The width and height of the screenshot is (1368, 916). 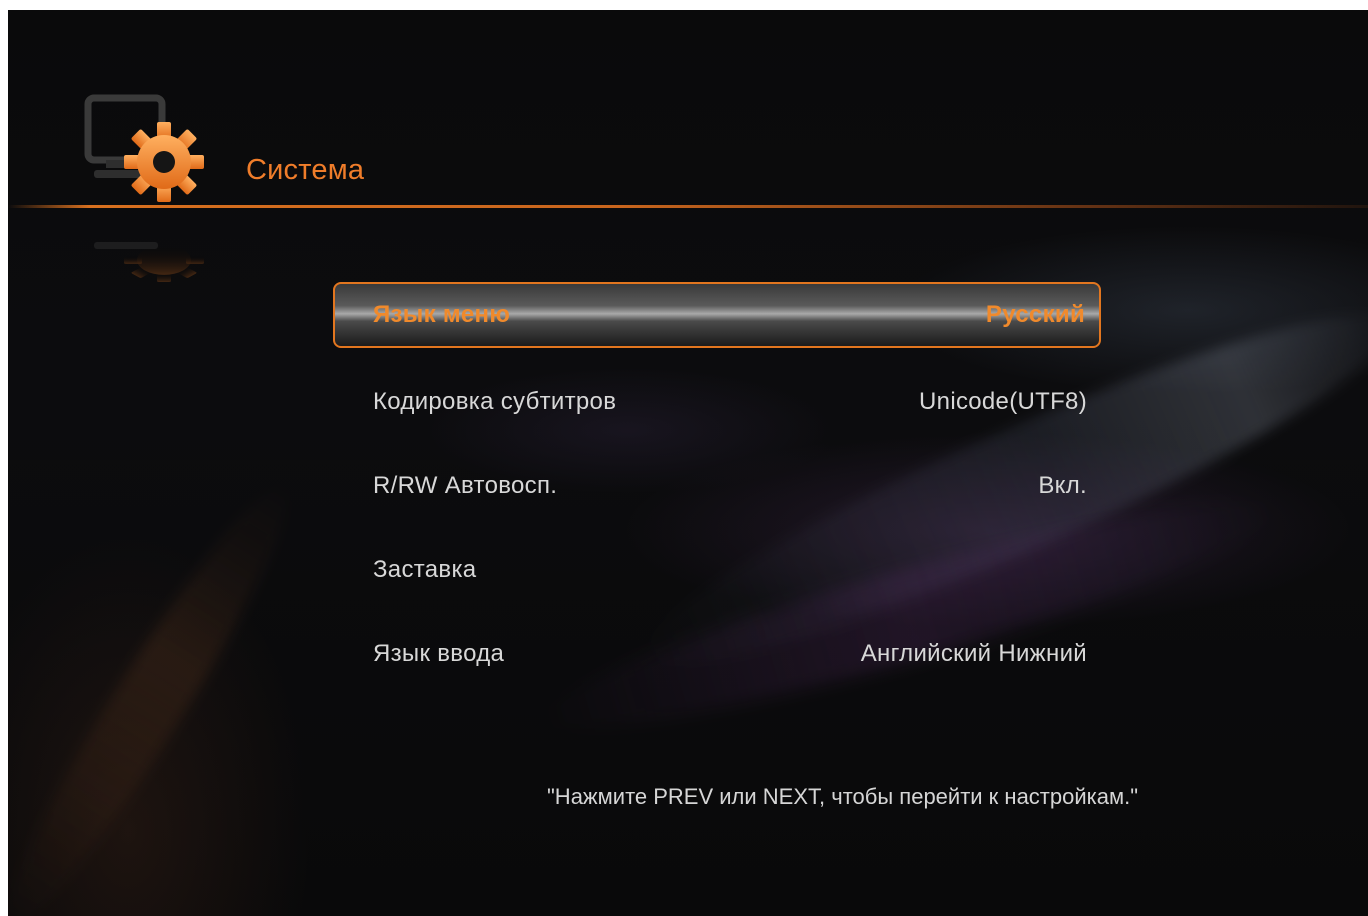 What do you see at coordinates (717, 315) in the screenshot?
I see `menu-item-menu-language: Язык меню Русский` at bounding box center [717, 315].